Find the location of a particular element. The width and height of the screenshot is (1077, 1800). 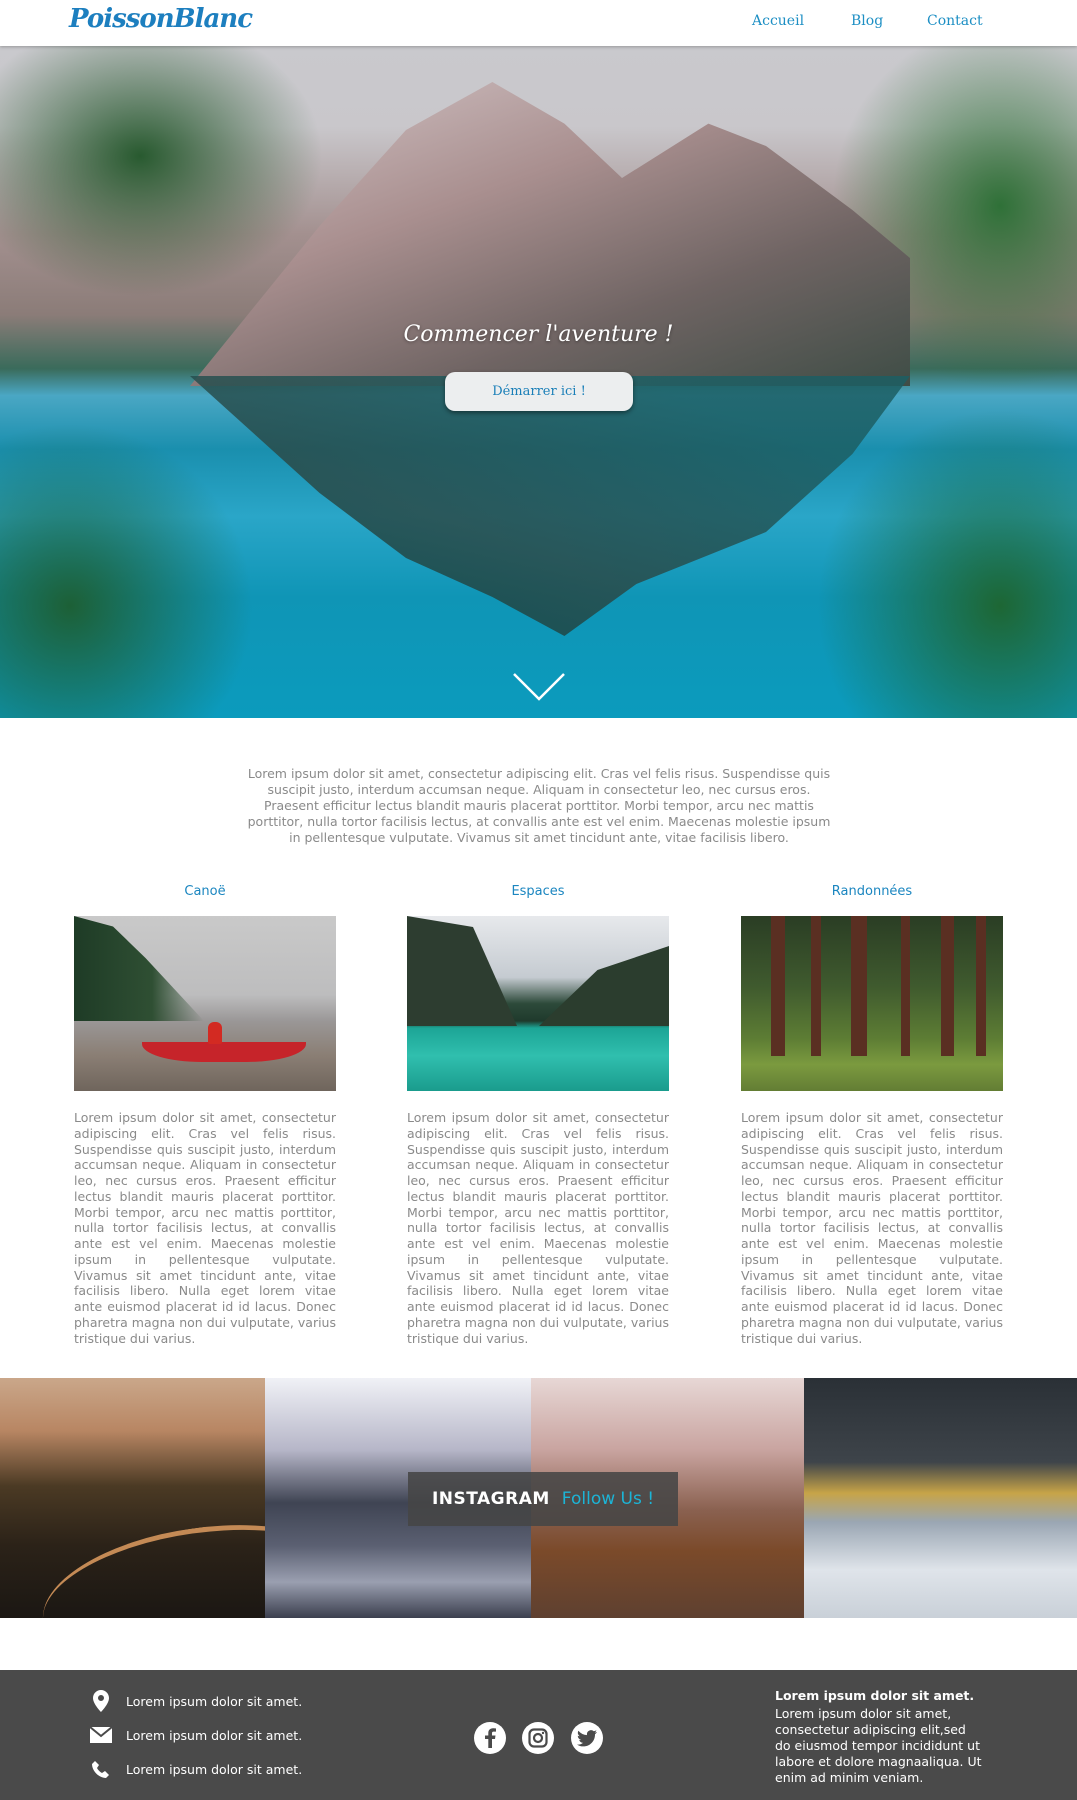

footer-address-text: Lorem ipsum dolor sit amet. is located at coordinates (214, 1701).